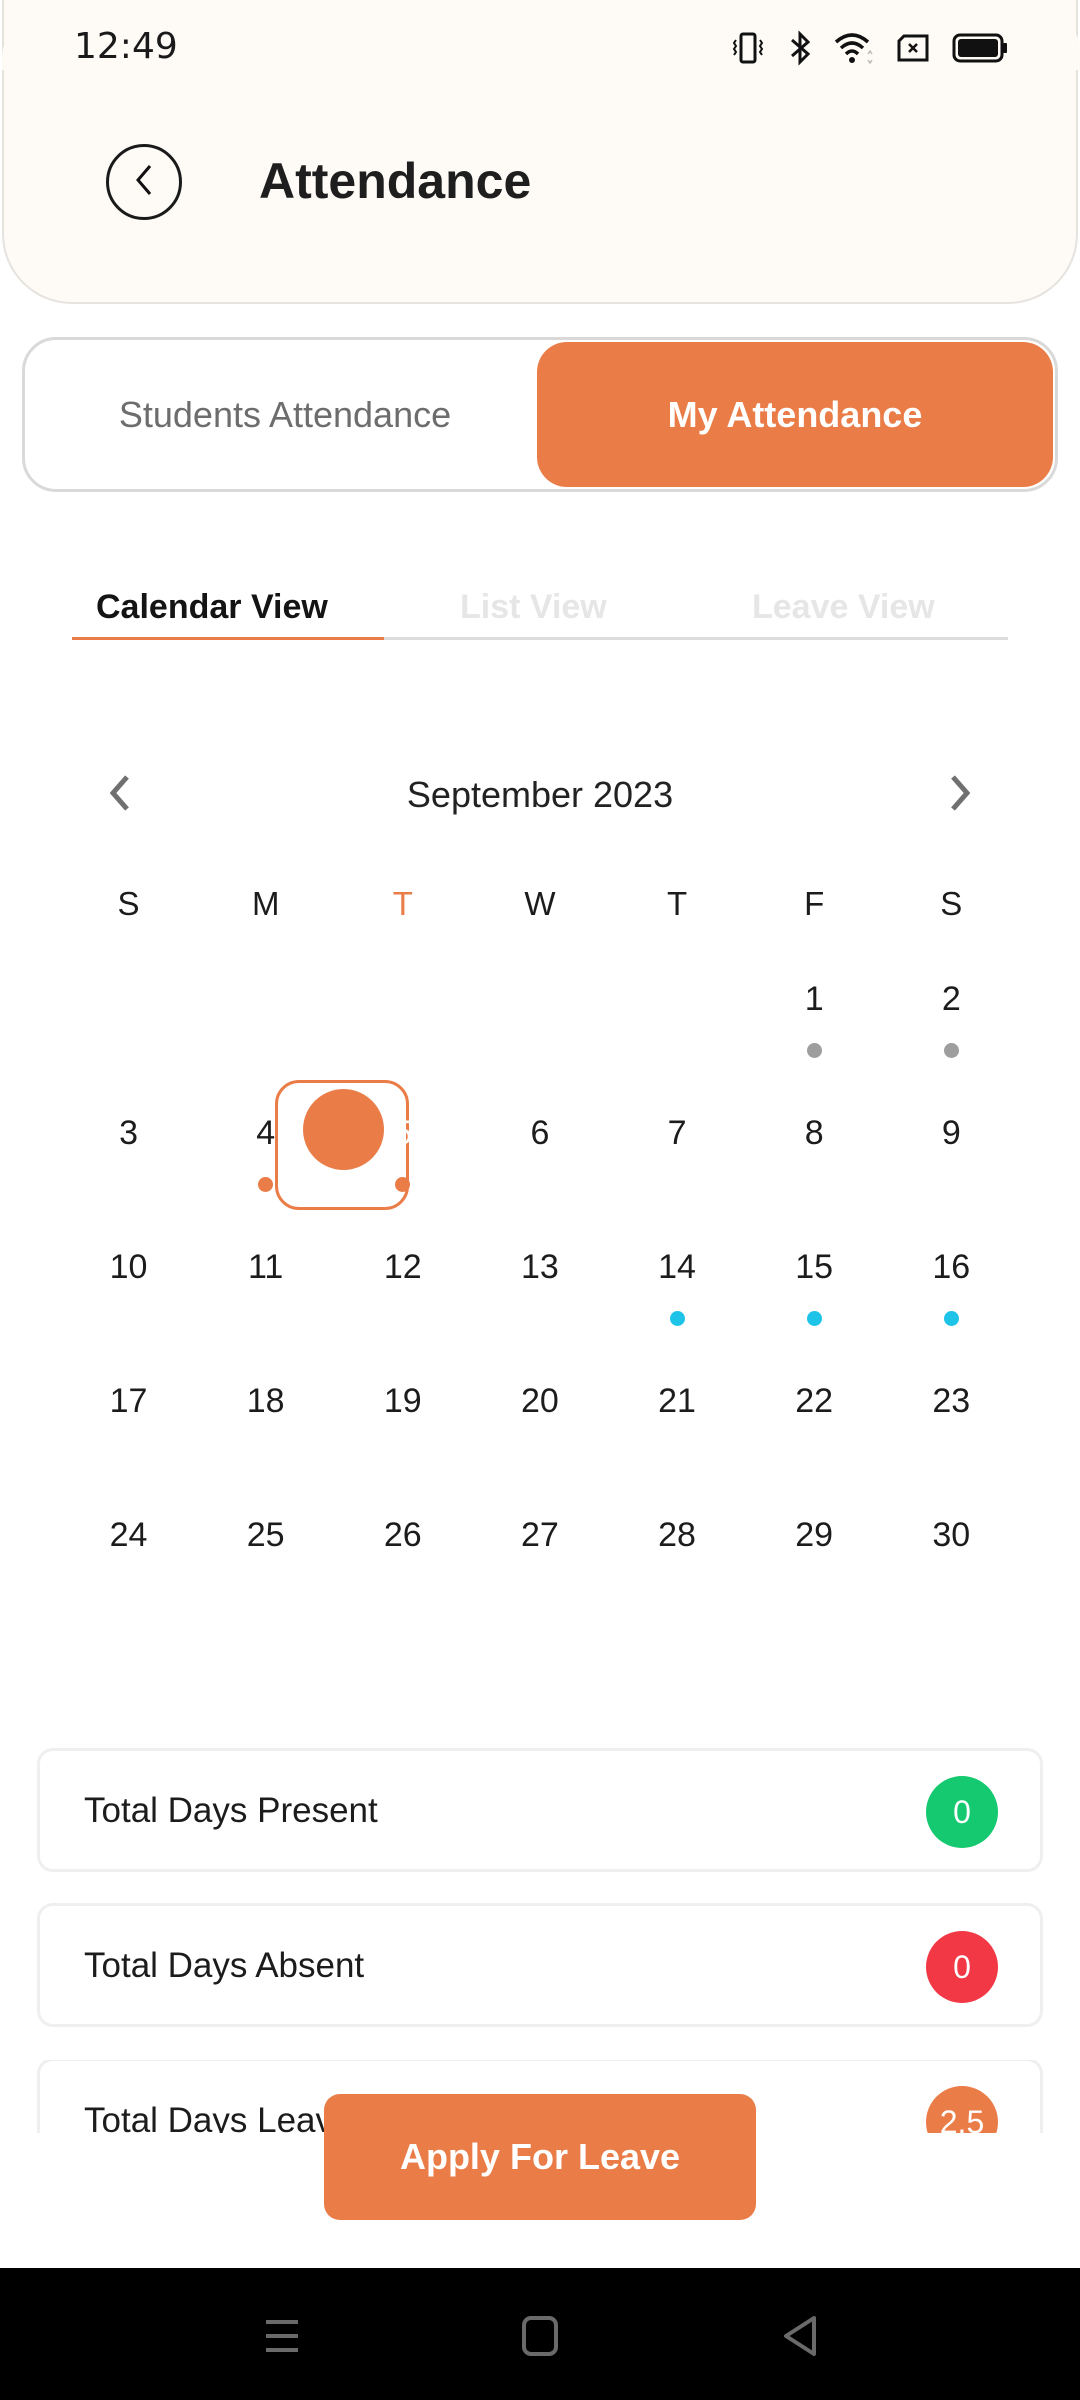  Describe the element at coordinates (951, 999) in the screenshot. I see `day-number: 2` at that location.